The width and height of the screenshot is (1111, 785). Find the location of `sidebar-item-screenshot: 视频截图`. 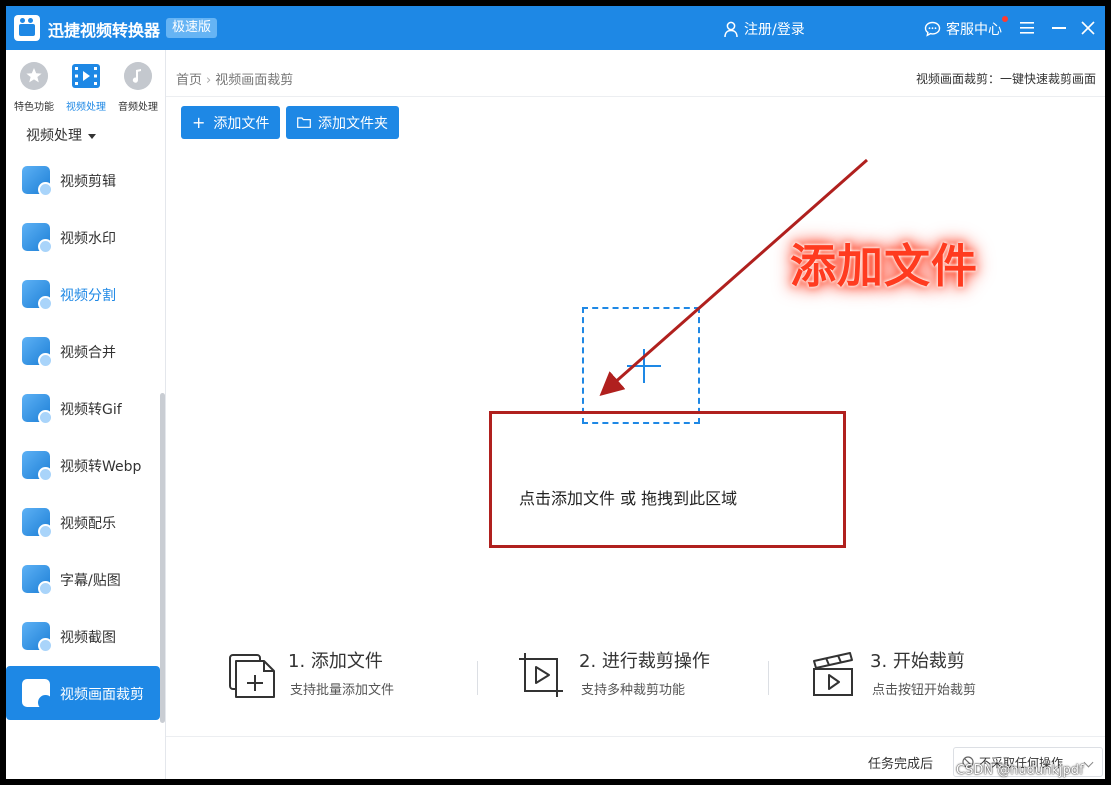

sidebar-item-screenshot: 视频截图 is located at coordinates (83, 636).